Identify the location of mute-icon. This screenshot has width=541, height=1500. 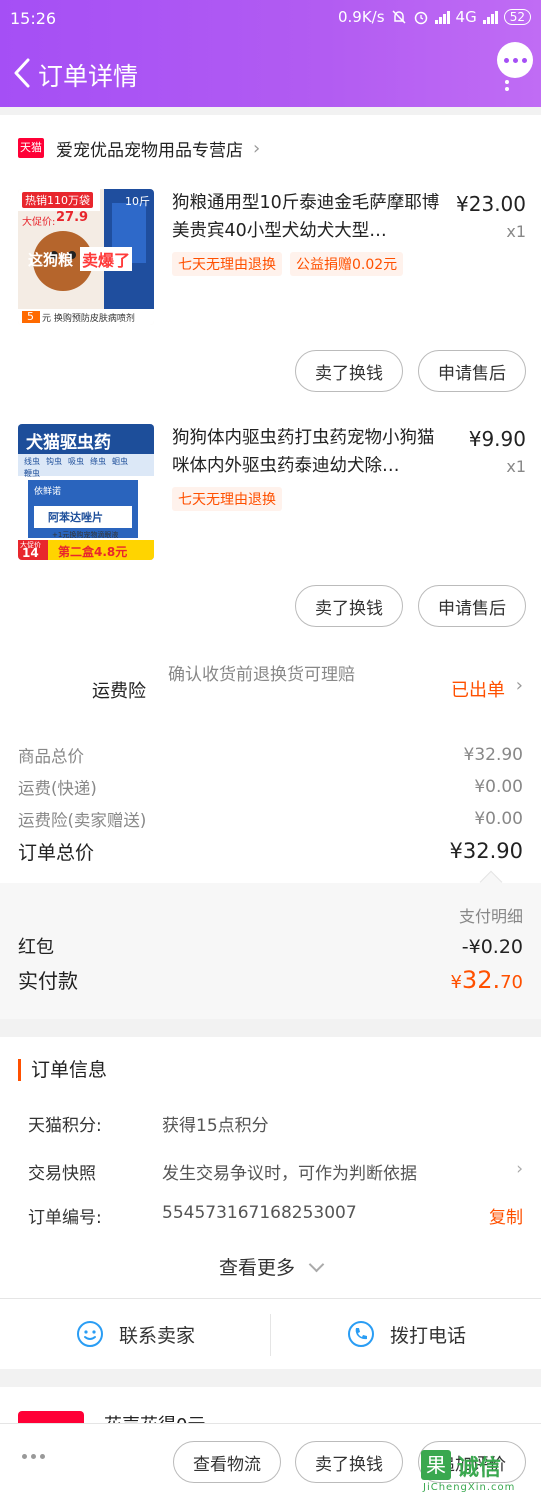
(399, 17).